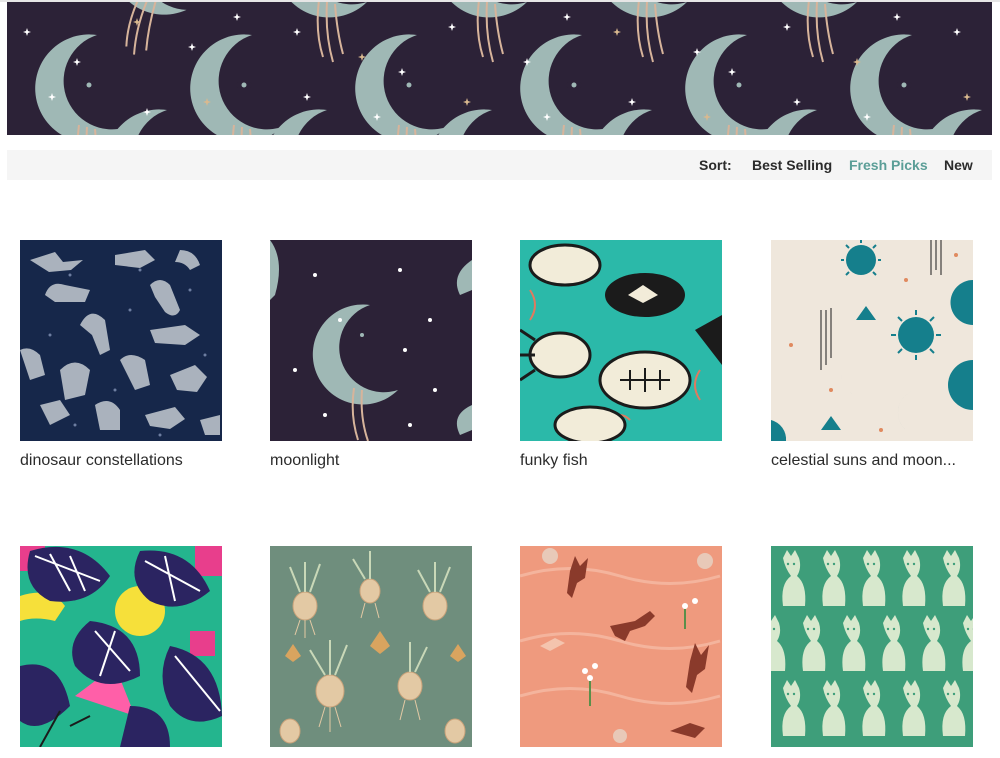 This screenshot has height=758, width=1000. Describe the element at coordinates (375, 461) in the screenshot. I see `product-title: moonlight` at that location.